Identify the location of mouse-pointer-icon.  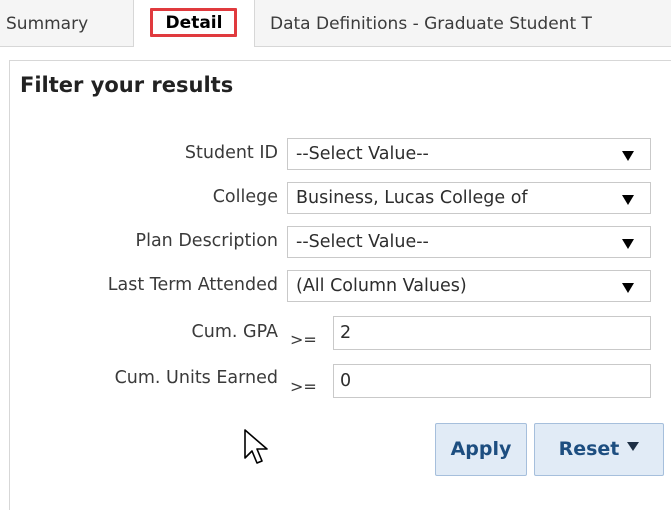
(256, 446).